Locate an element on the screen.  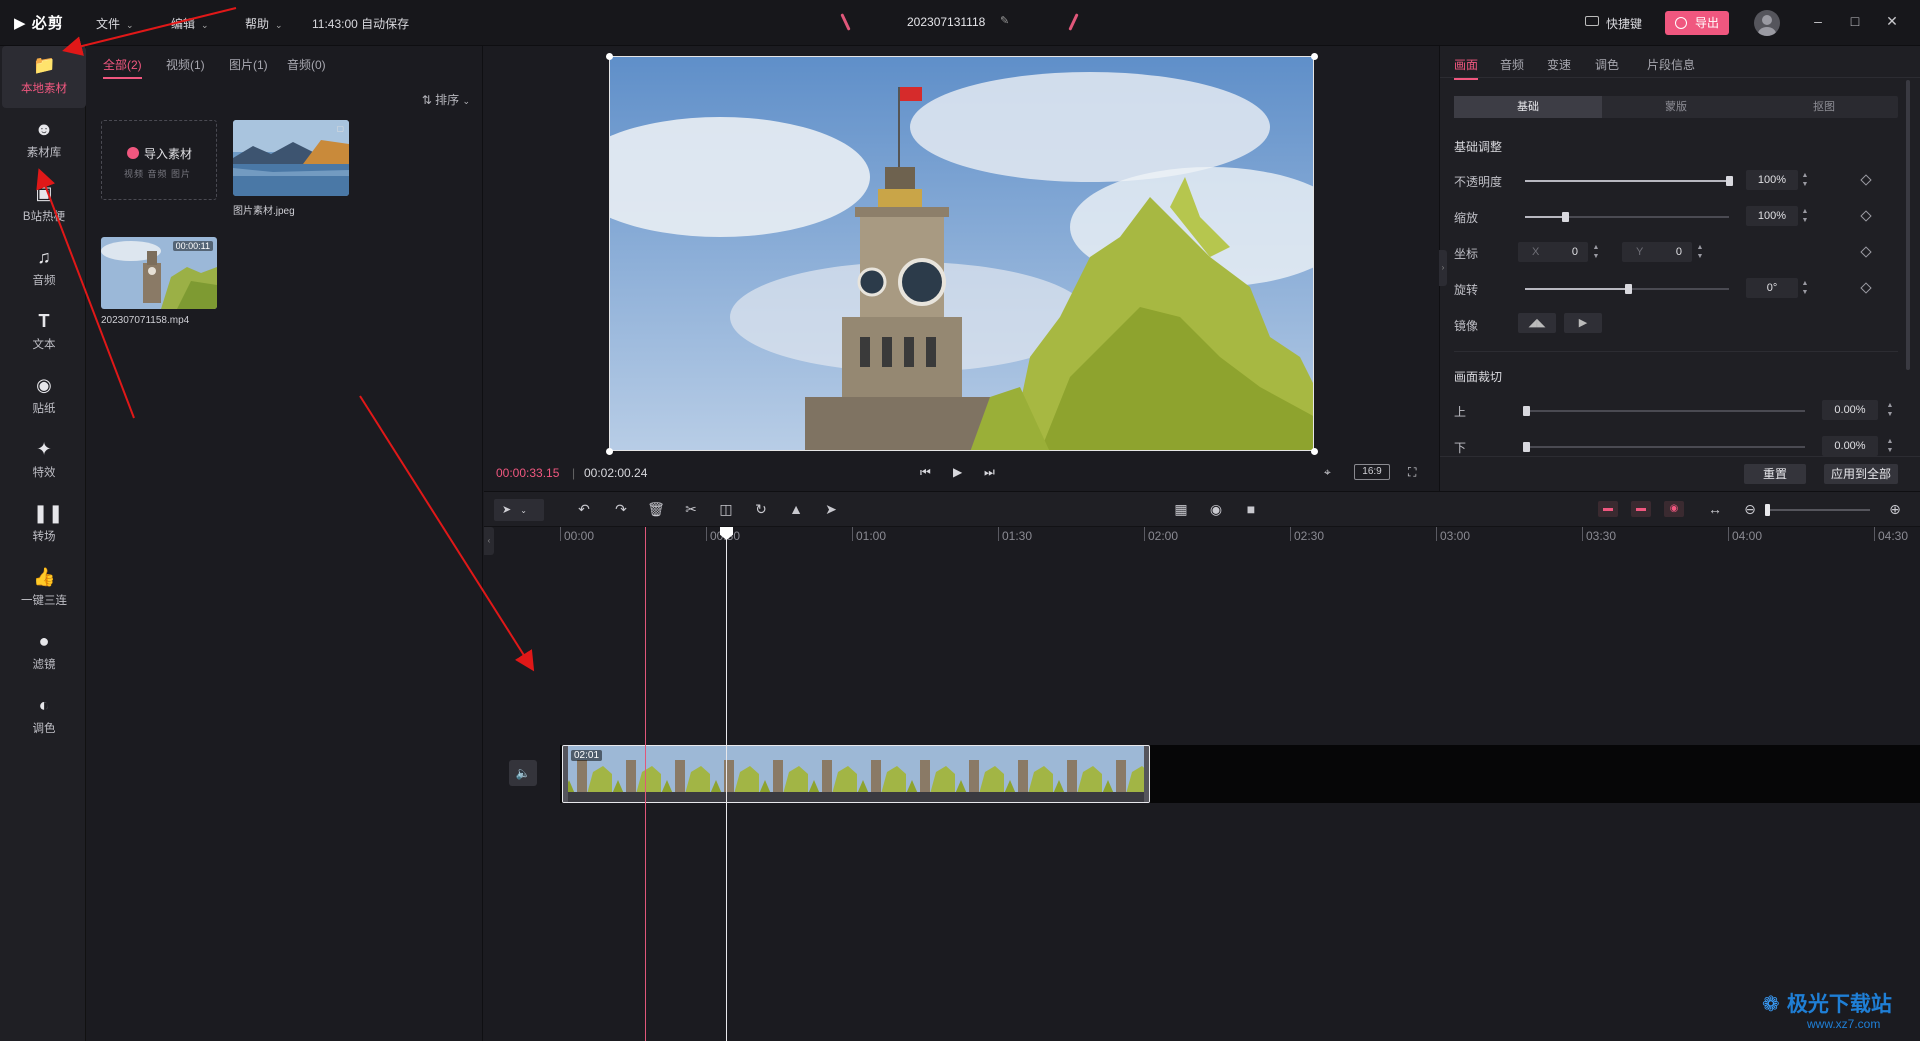
video-clip: 02:01 is located at coordinates (856, 774).